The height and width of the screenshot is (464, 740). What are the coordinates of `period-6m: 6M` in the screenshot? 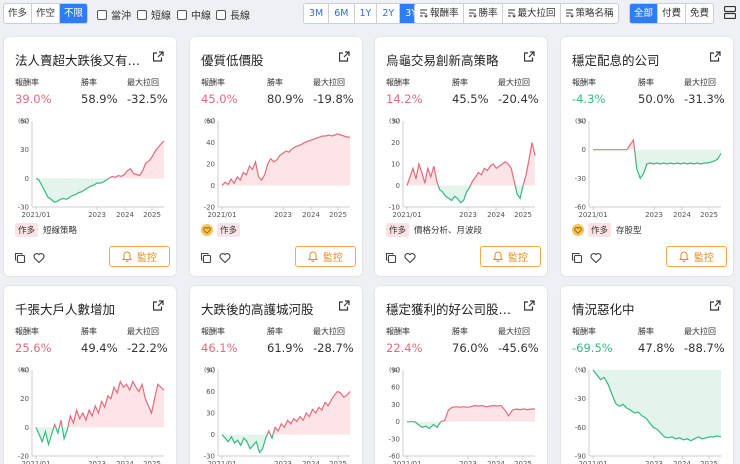 It's located at (342, 13).